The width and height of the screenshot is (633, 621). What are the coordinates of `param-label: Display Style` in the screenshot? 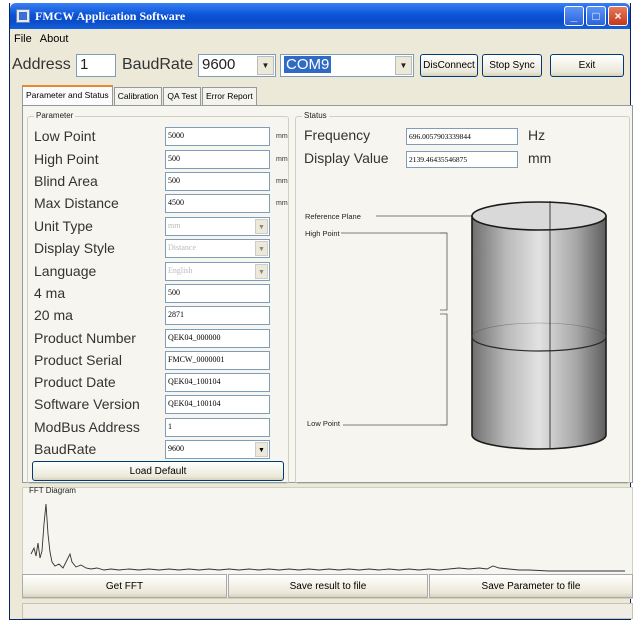 It's located at (74, 248).